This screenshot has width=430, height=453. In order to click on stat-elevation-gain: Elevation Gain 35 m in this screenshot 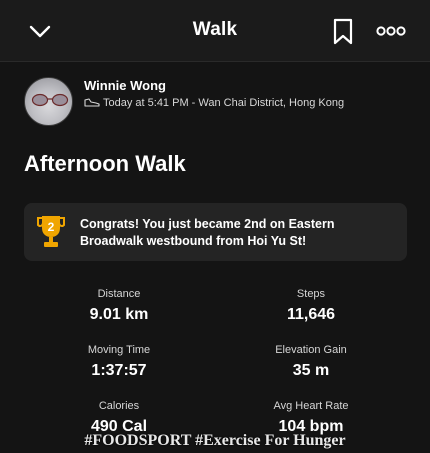, I will do `click(311, 362)`.